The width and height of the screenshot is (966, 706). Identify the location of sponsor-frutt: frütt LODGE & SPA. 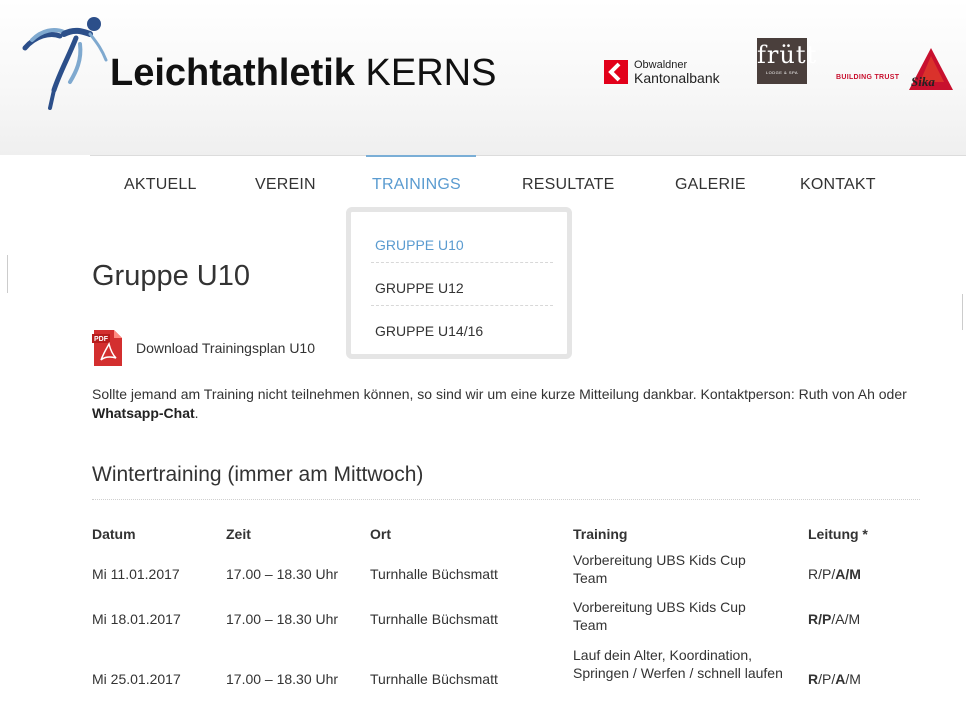
(787, 61).